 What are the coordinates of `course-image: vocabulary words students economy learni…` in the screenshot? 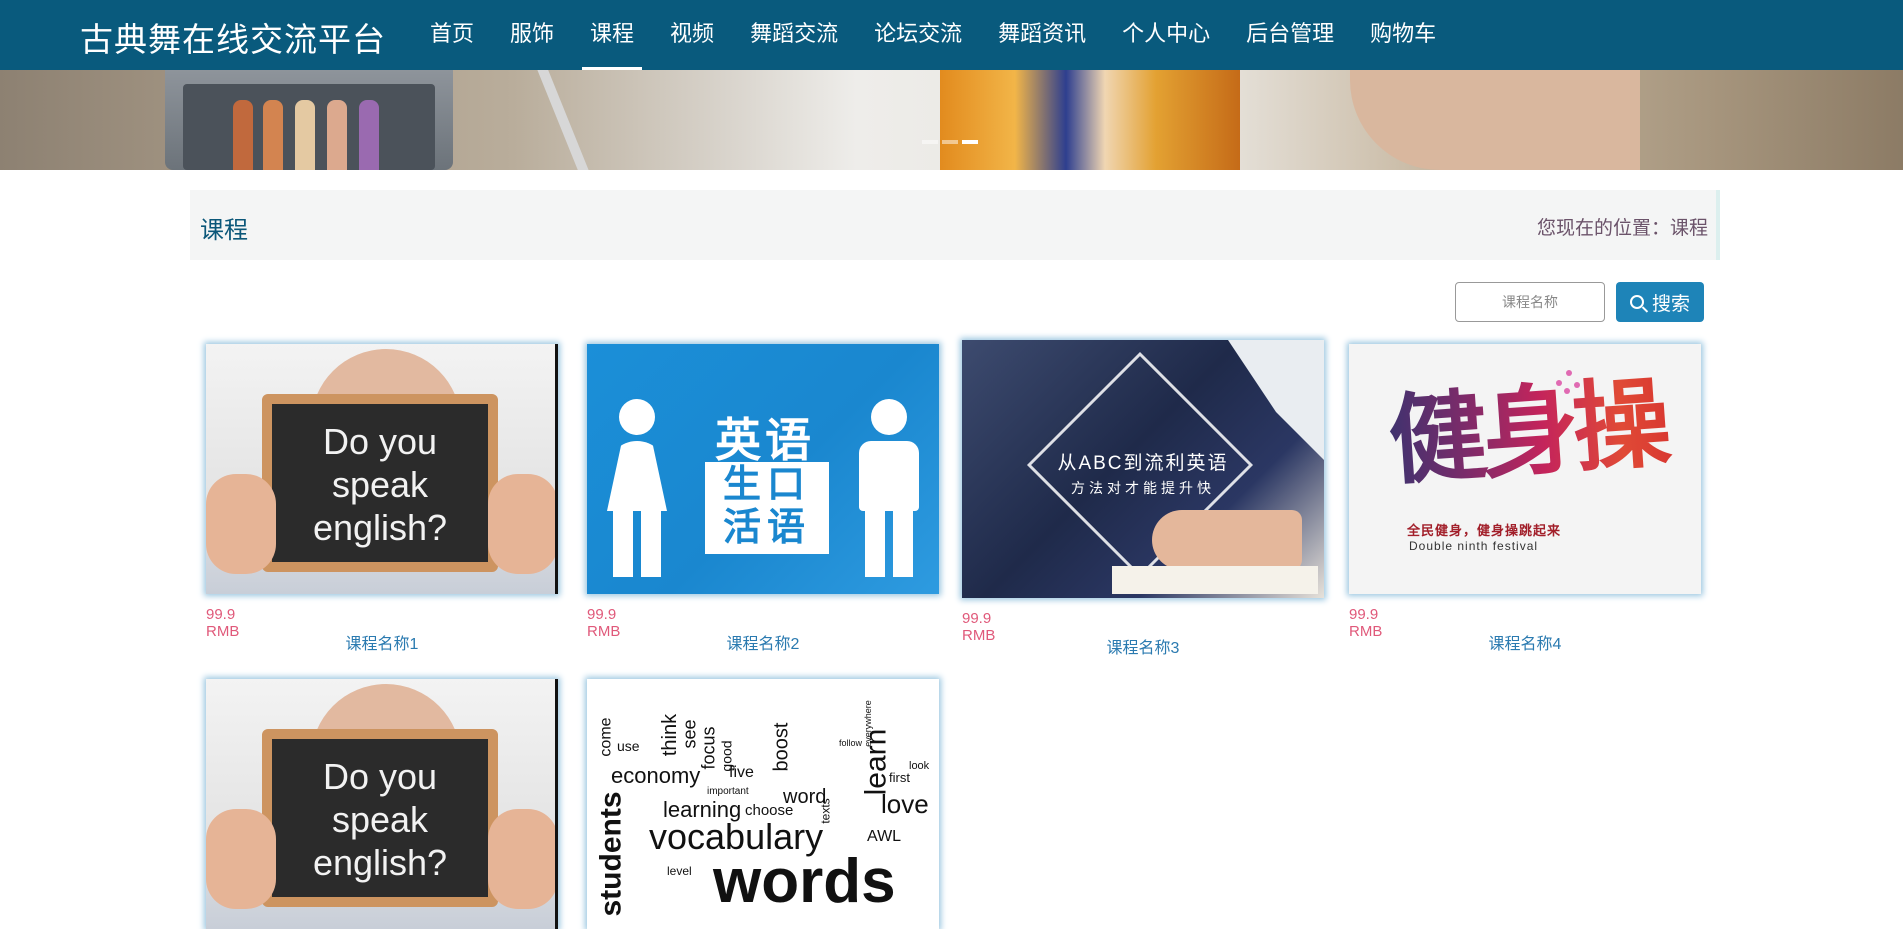 It's located at (763, 804).